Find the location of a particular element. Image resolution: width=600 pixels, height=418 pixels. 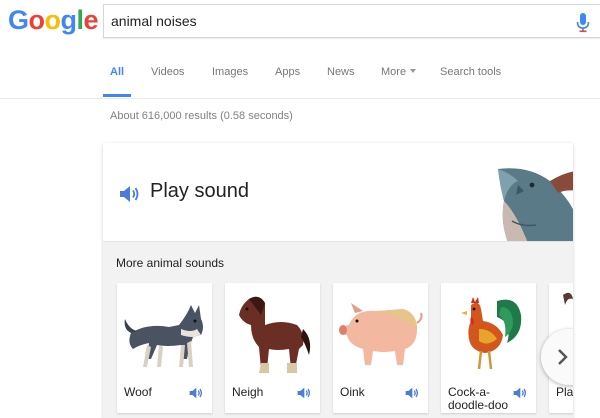

tab-news: News is located at coordinates (341, 72).